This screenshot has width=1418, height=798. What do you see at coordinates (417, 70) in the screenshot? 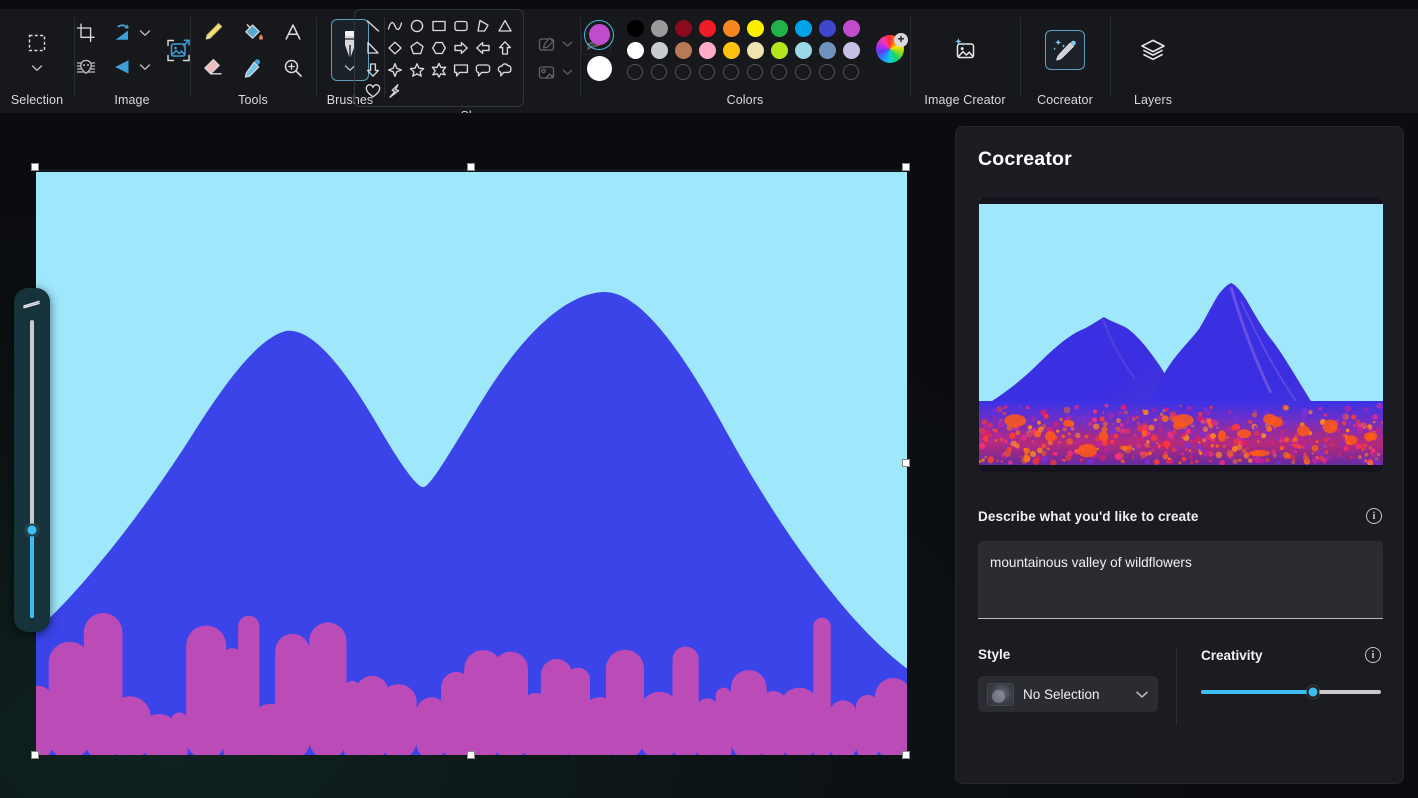
I see `five-point-star-shape-button` at bounding box center [417, 70].